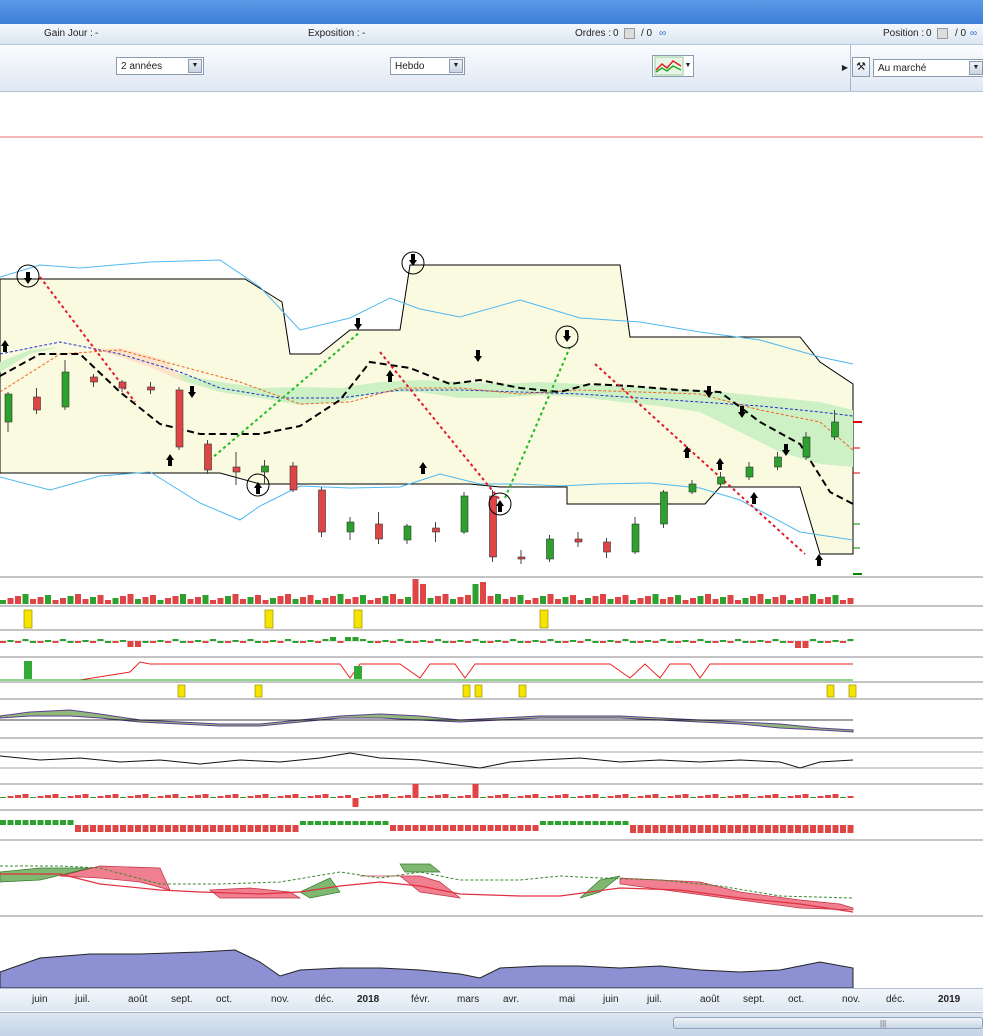 Image resolution: width=983 pixels, height=1036 pixels. What do you see at coordinates (973, 33) in the screenshot?
I see `position-link-icon: ∞` at bounding box center [973, 33].